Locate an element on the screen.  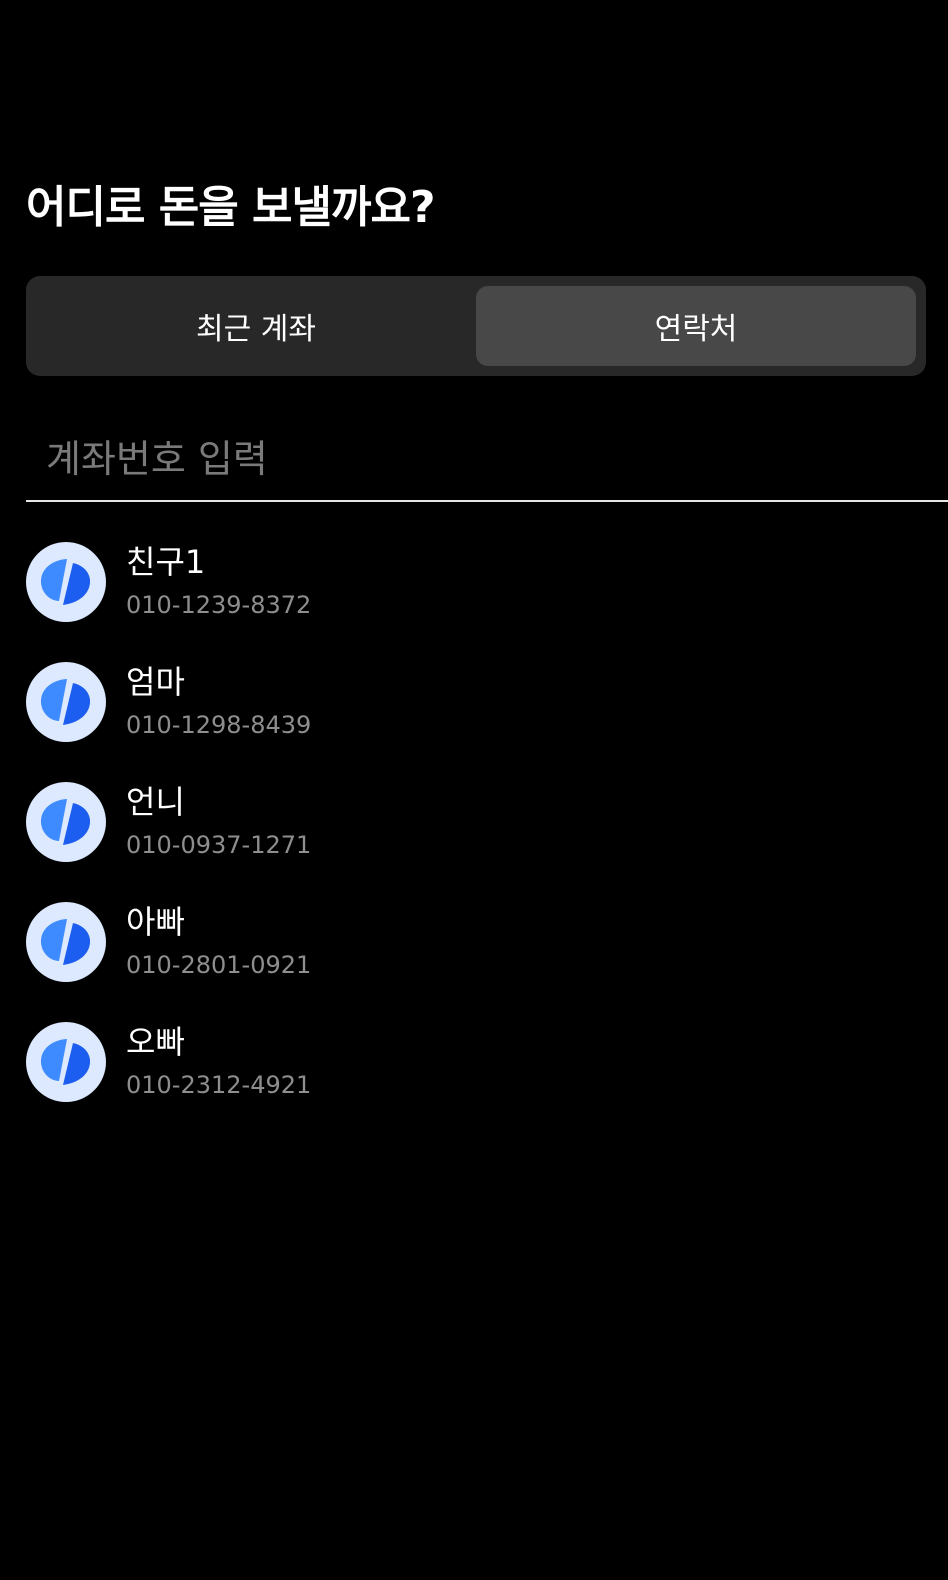
contact-phone: 010-1239-8372 is located at coordinates (219, 605).